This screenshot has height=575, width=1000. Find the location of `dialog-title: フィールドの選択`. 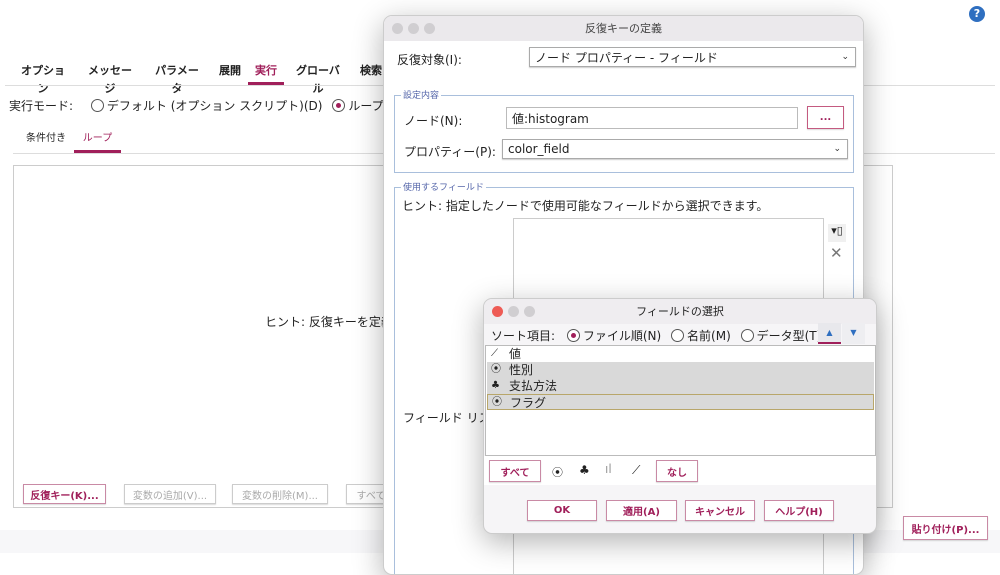

dialog-title: フィールドの選択 is located at coordinates (680, 311).